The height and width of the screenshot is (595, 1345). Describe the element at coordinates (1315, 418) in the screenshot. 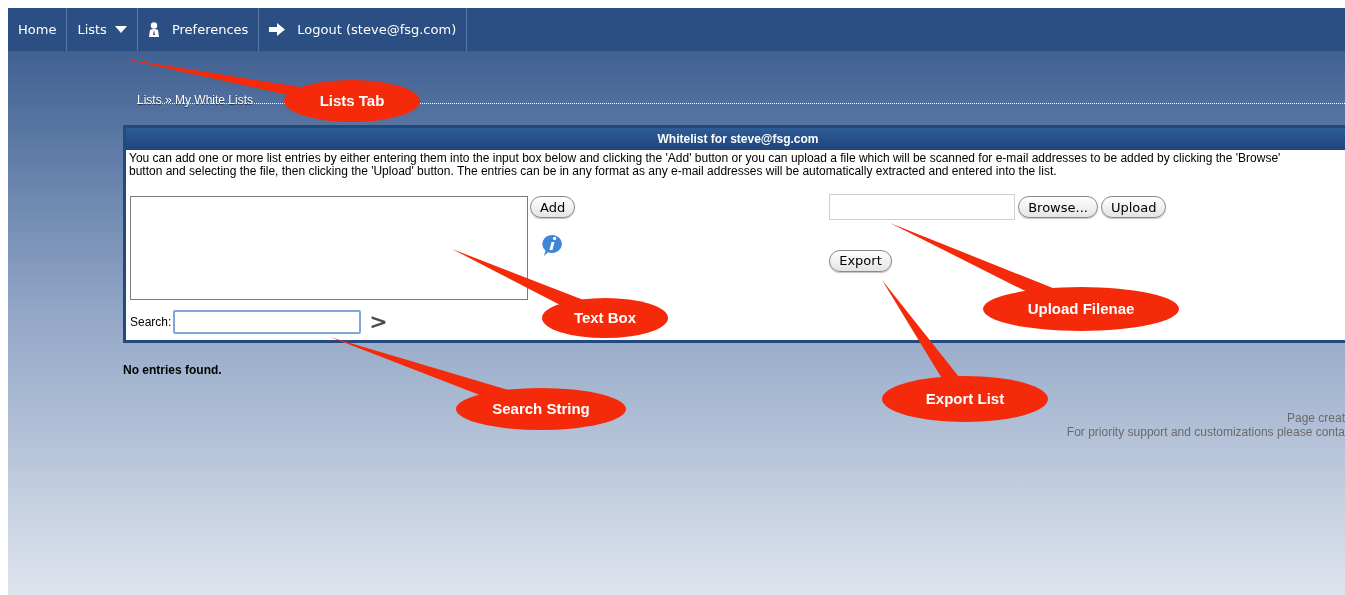

I see `footer-text: Page creat` at that location.